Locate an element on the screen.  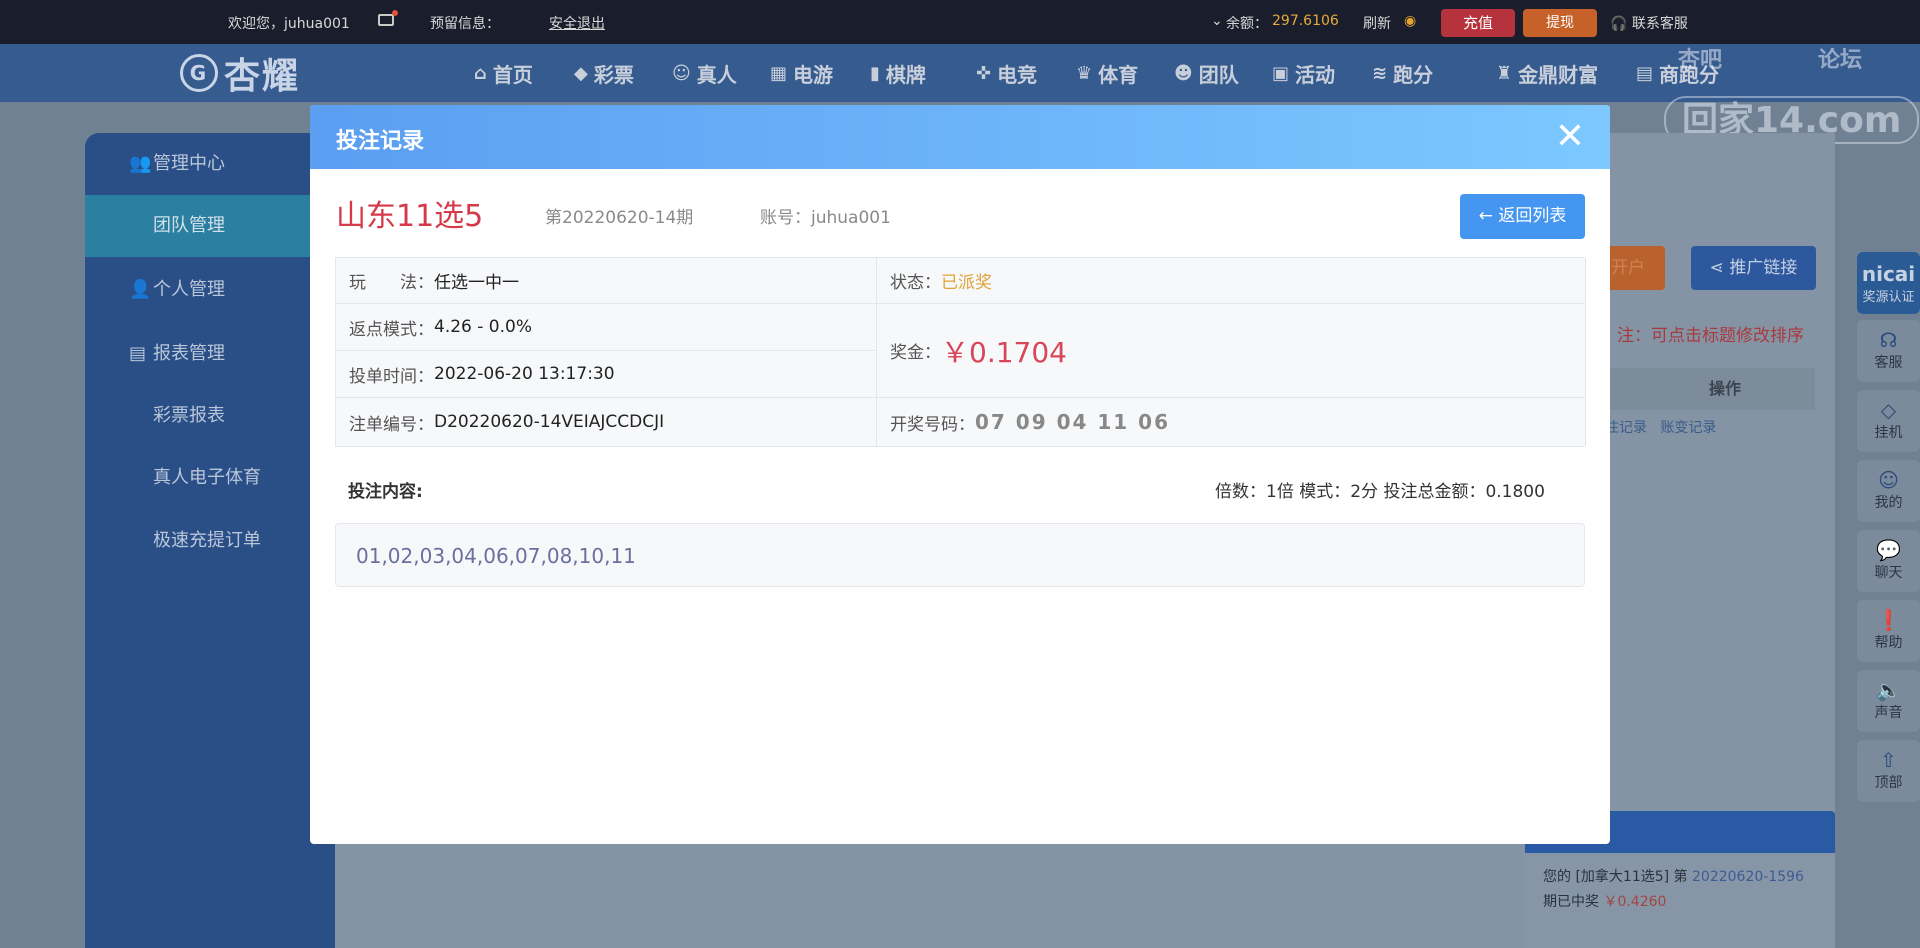
status-value: 已派奖 is located at coordinates (966, 283).